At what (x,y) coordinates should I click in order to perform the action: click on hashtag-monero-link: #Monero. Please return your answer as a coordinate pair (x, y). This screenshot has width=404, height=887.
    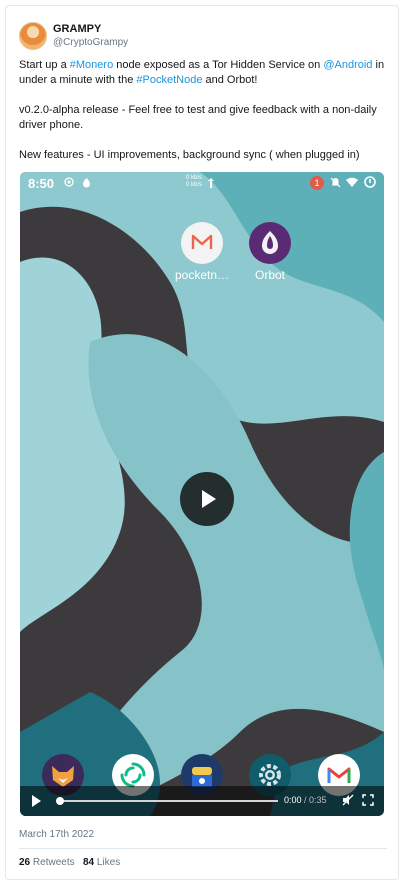
    Looking at the image, I should click on (91, 65).